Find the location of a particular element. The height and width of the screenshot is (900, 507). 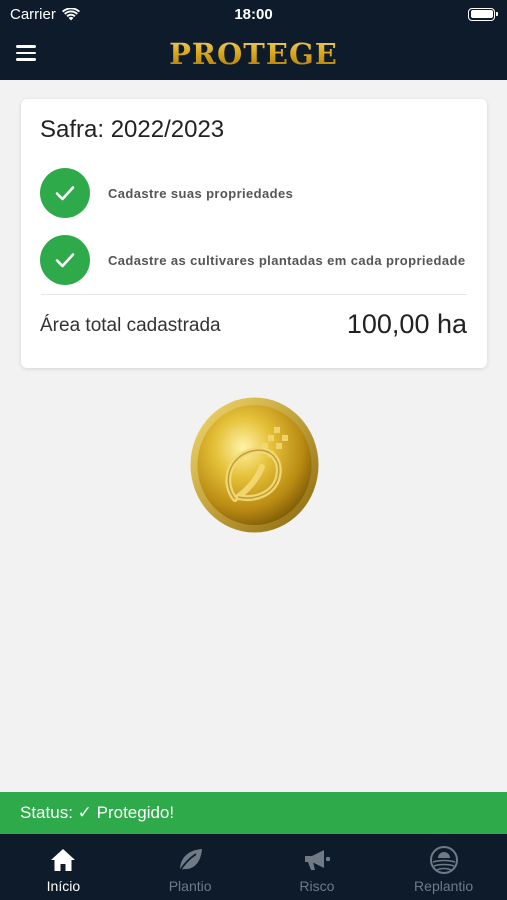

tab-label: Plantio is located at coordinates (190, 886).